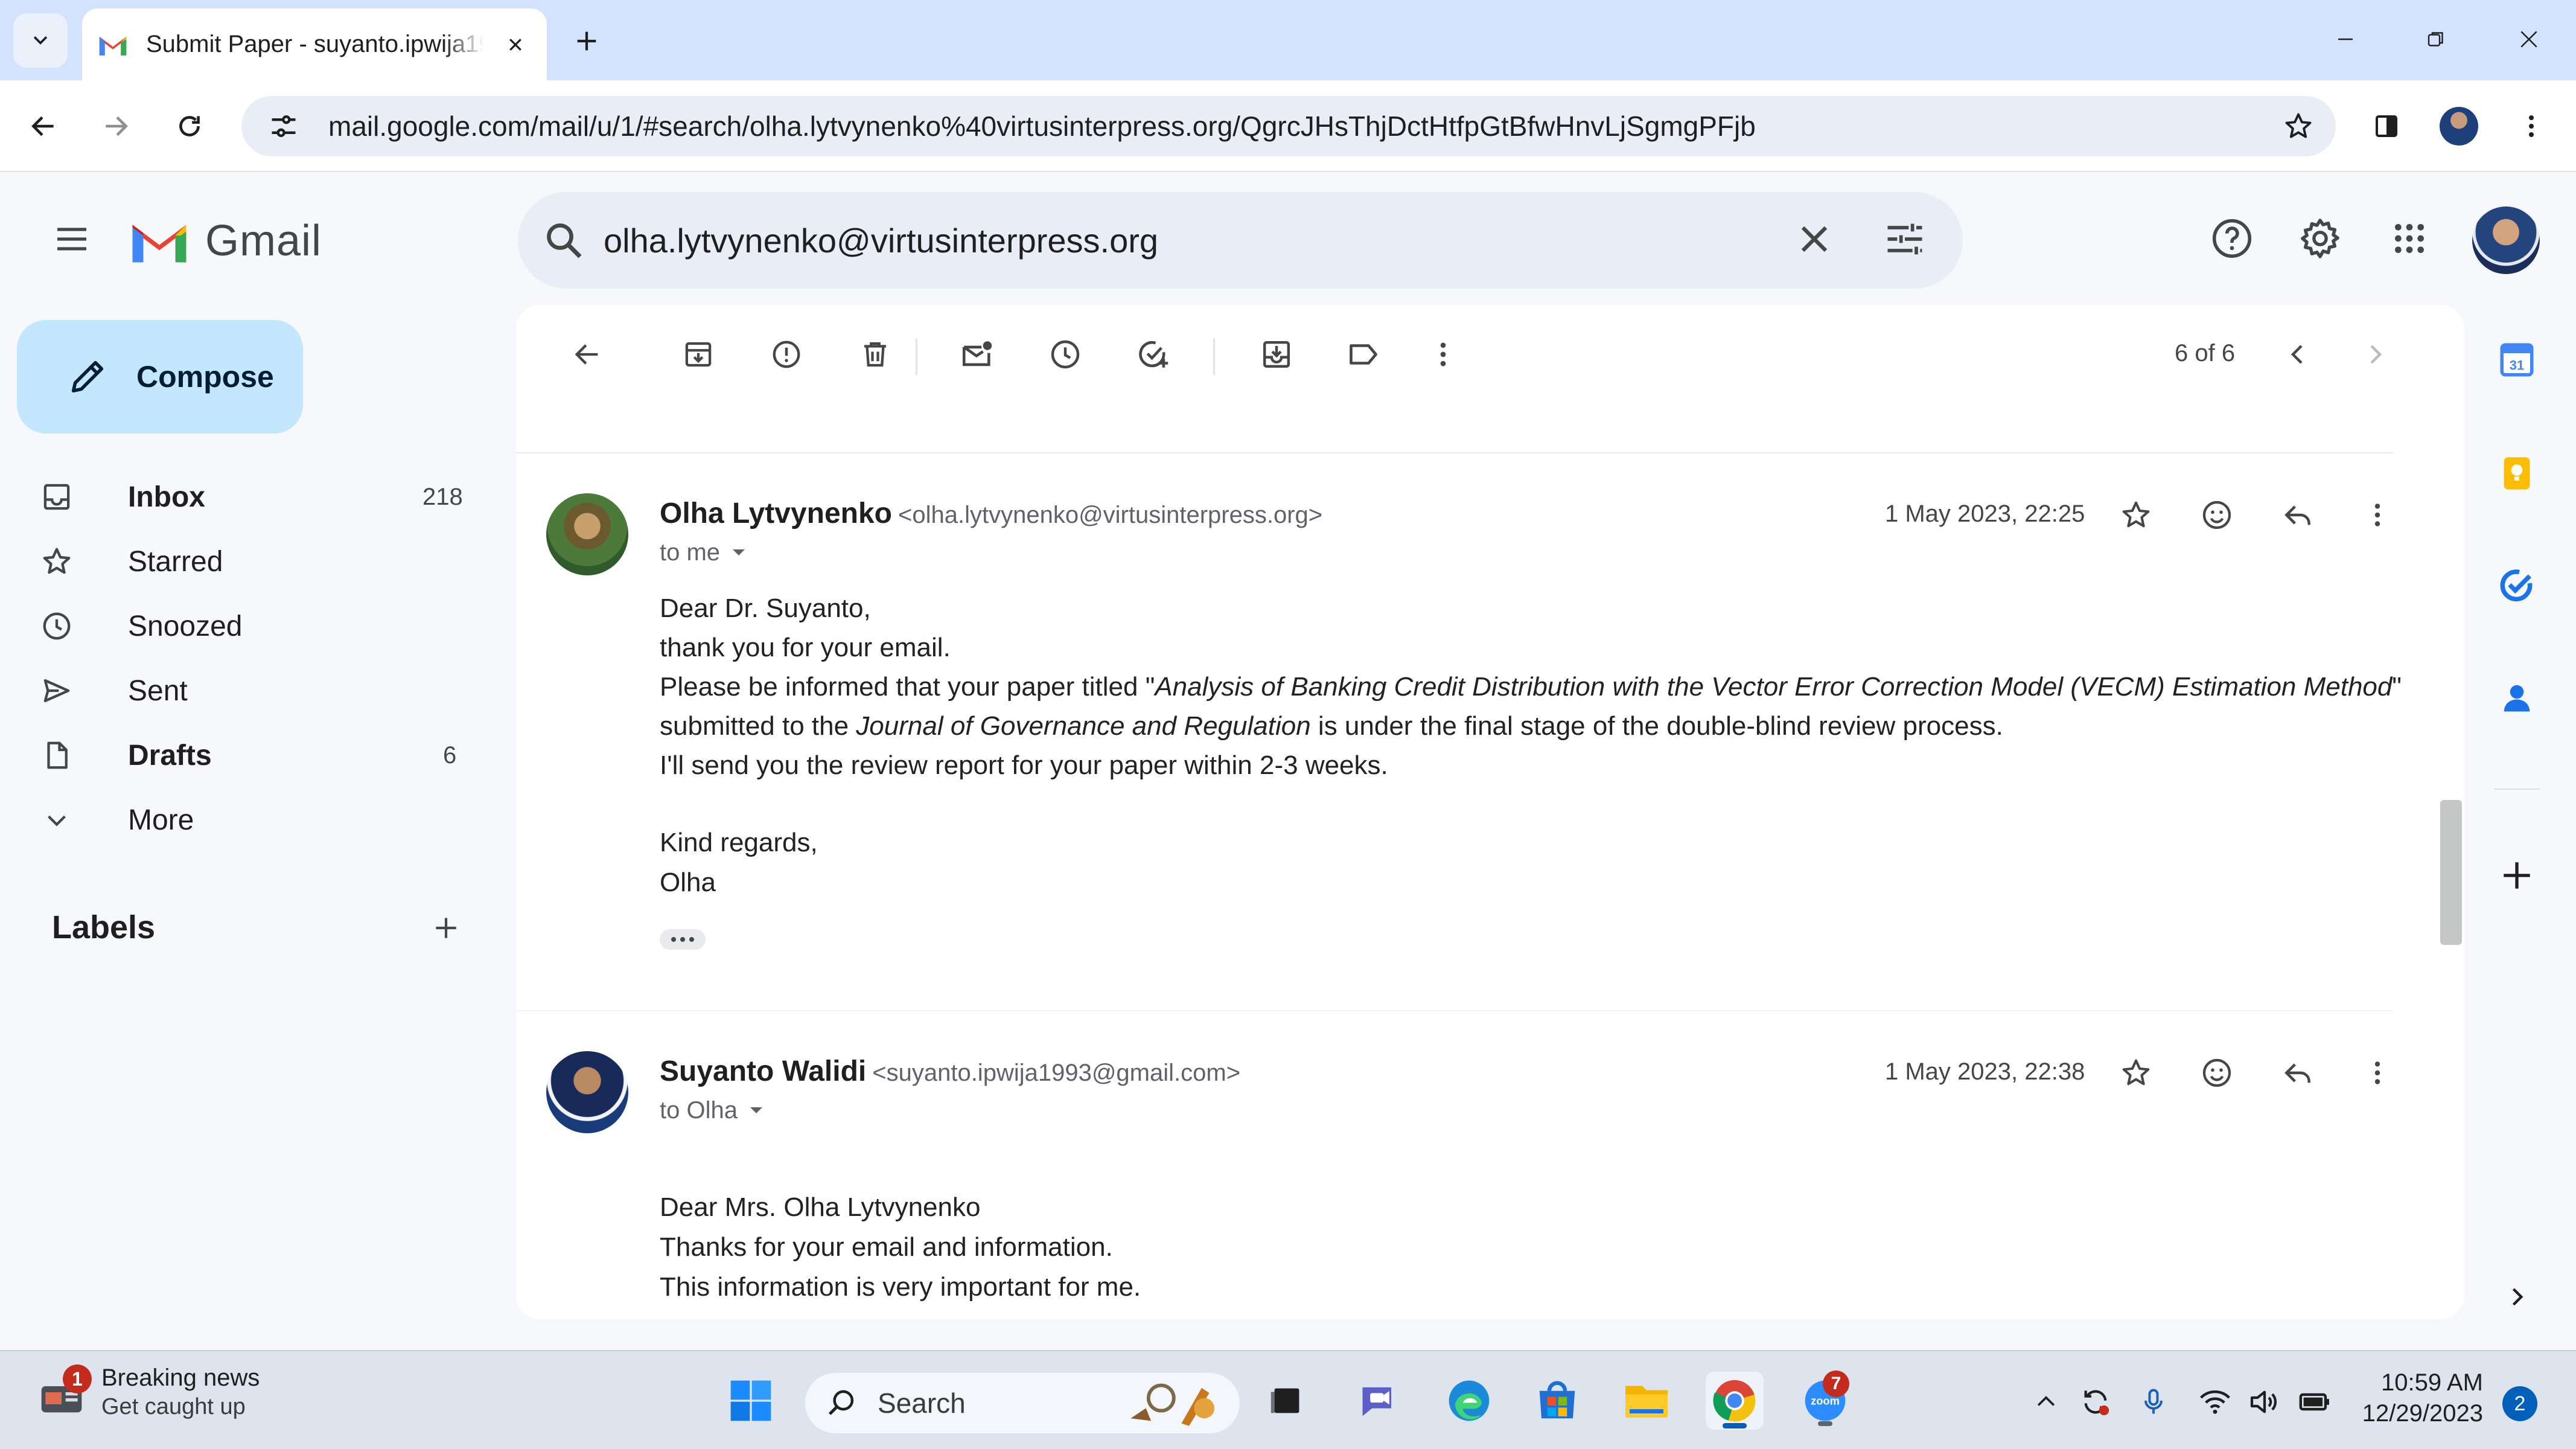  I want to click on show-trimmed-content-button, so click(683, 940).